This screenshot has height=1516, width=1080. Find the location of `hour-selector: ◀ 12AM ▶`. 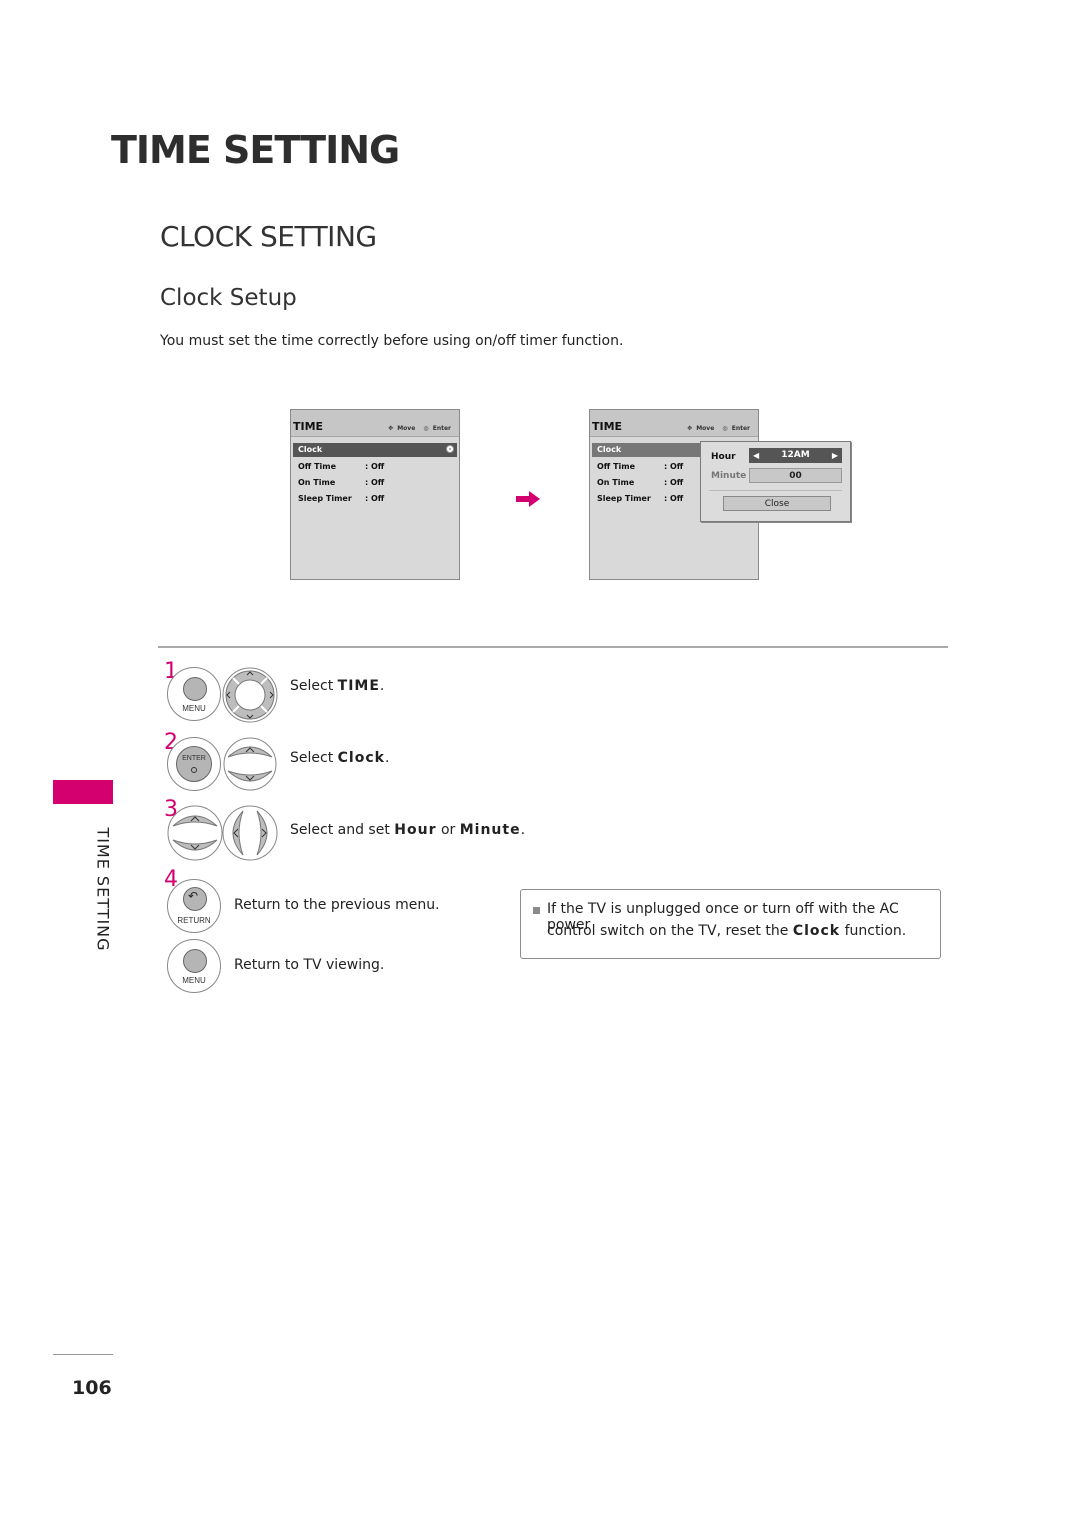

hour-selector: ◀ 12AM ▶ is located at coordinates (795, 455).